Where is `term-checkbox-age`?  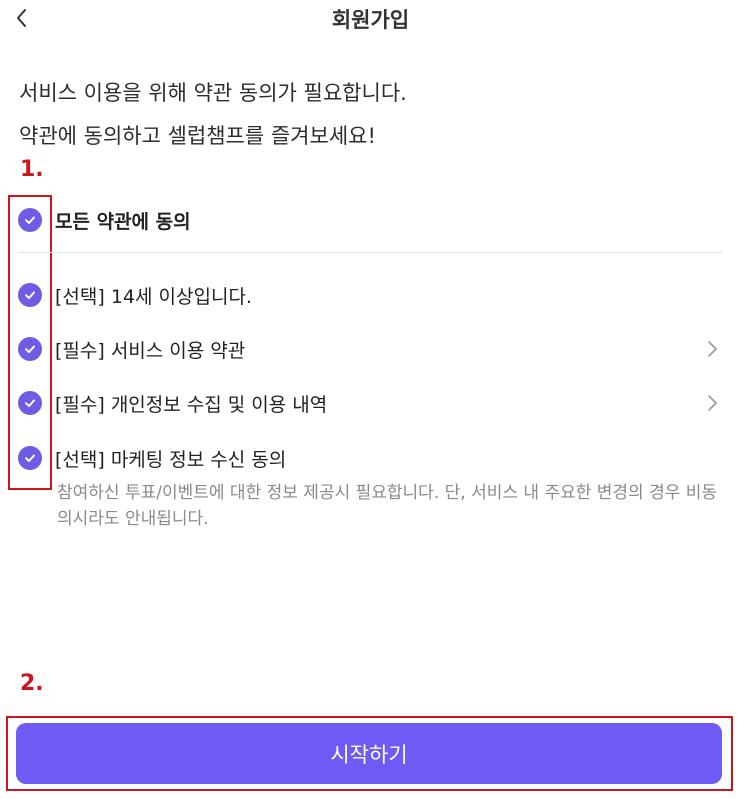
term-checkbox-age is located at coordinates (30, 295).